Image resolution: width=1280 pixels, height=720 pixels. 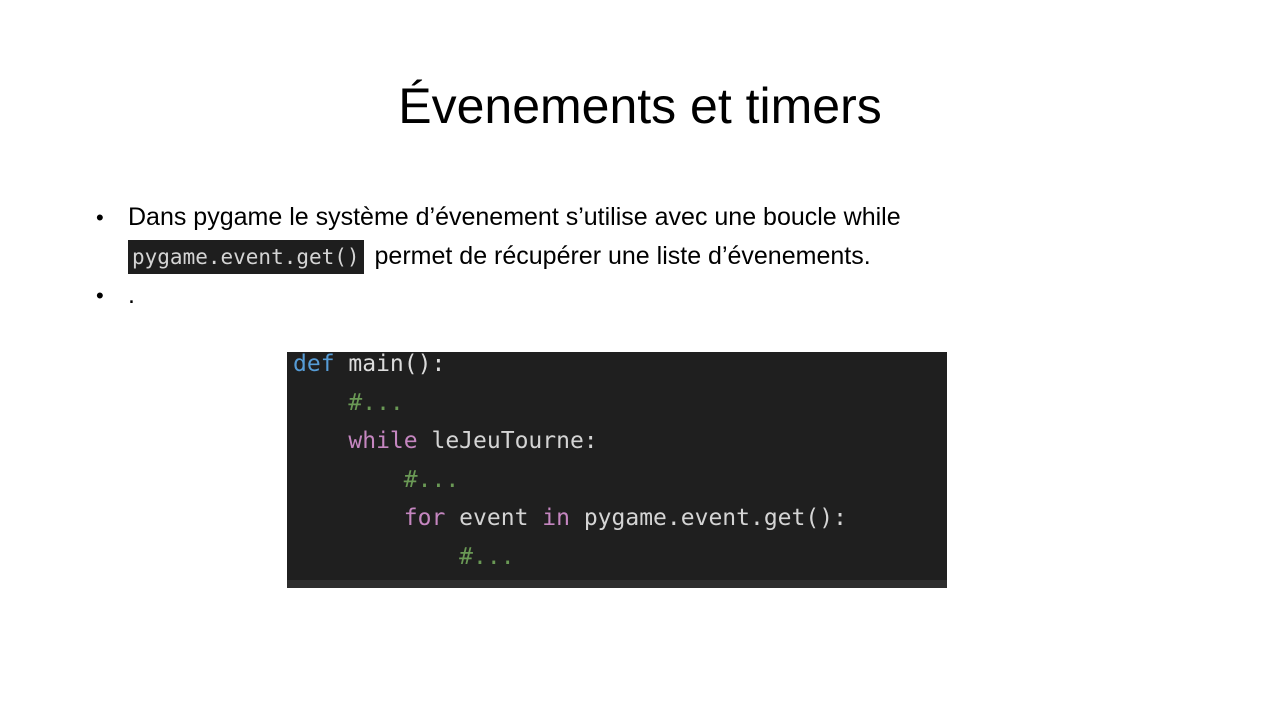 I want to click on code-token: leJeuTourne:, so click(x=507, y=441).